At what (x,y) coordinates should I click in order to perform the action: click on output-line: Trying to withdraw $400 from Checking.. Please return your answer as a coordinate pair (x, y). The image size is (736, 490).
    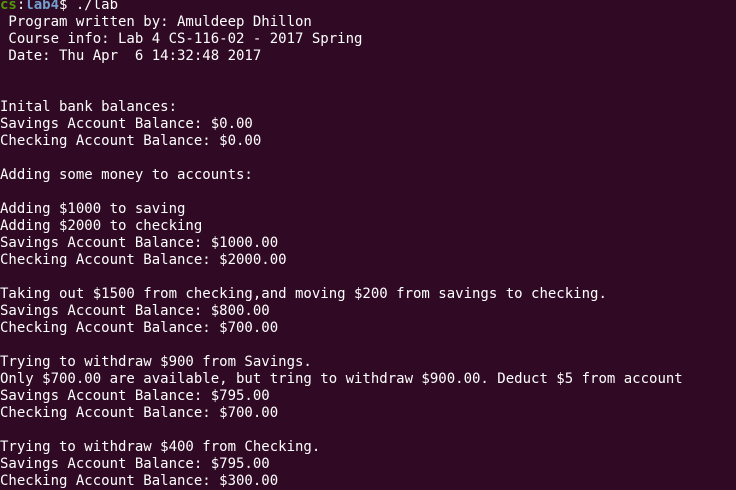
    Looking at the image, I should click on (160, 447).